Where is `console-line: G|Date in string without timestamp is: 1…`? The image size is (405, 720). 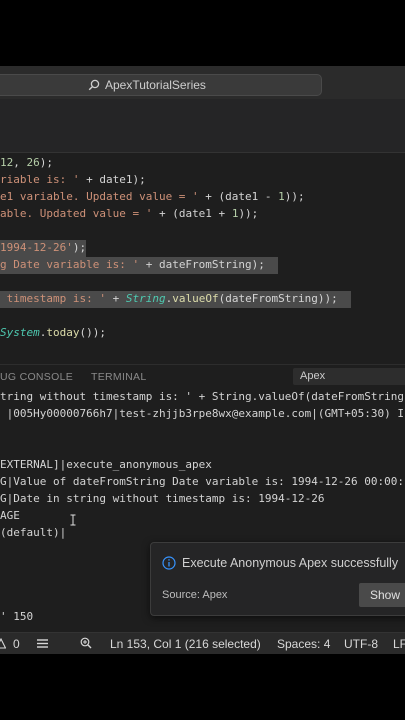 console-line: G|Date in string without timestamp is: 1… is located at coordinates (162, 498).